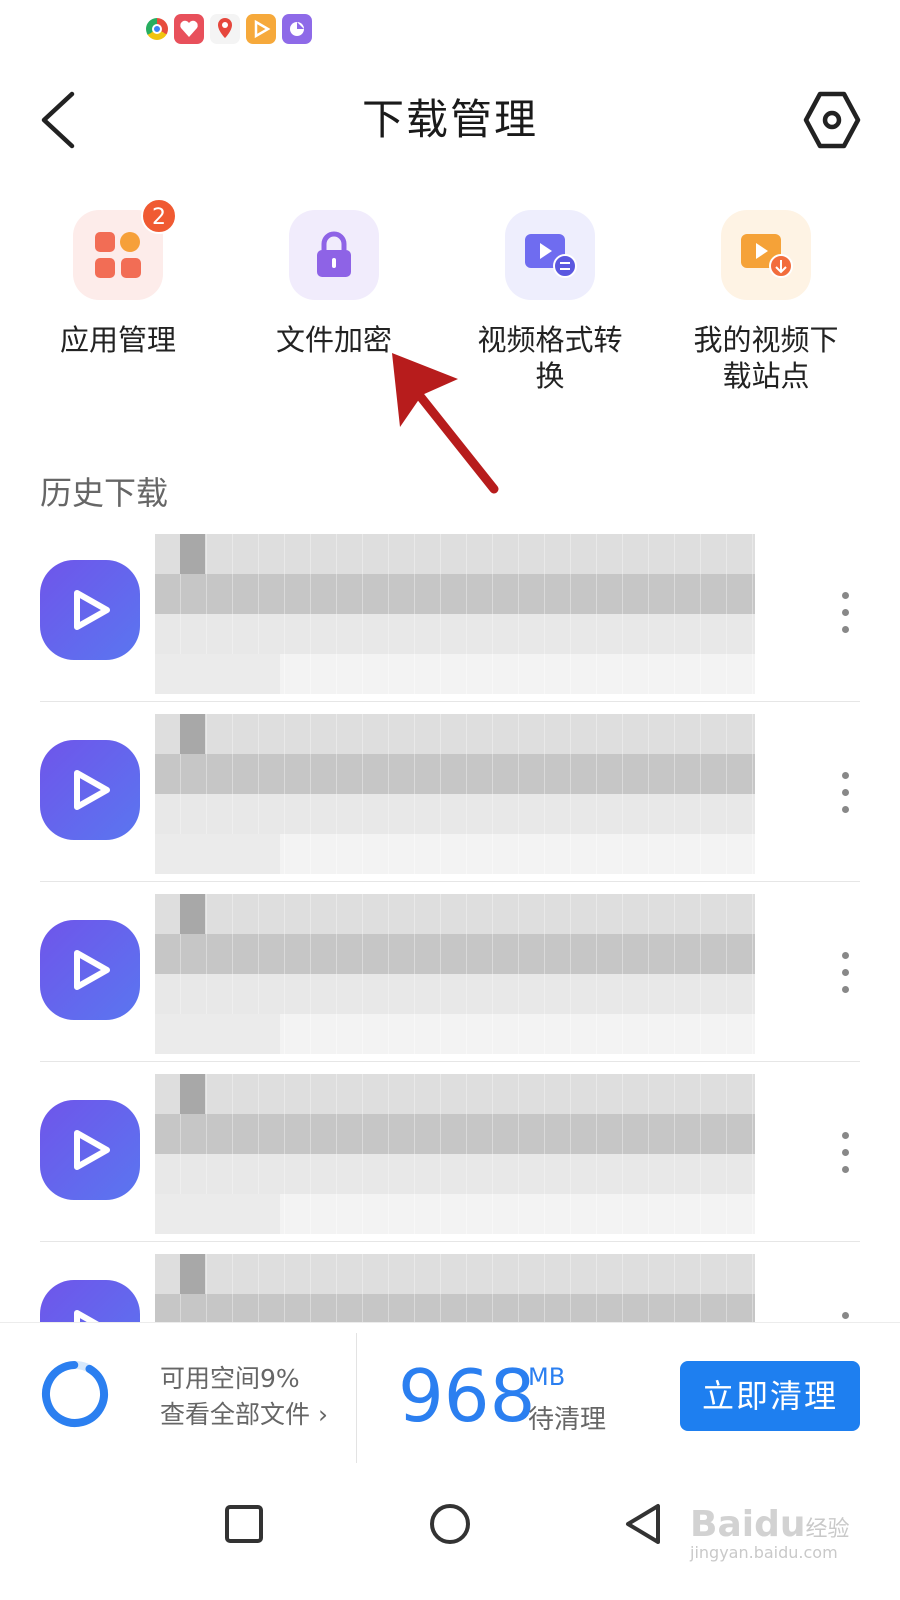 The width and height of the screenshot is (900, 1600). I want to click on recent-apps-icon, so click(244, 1524).